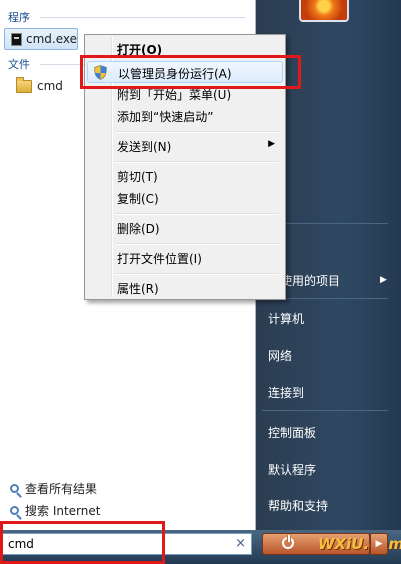 This screenshot has height=564, width=401. Describe the element at coordinates (324, 11) in the screenshot. I see `user-picture` at that location.